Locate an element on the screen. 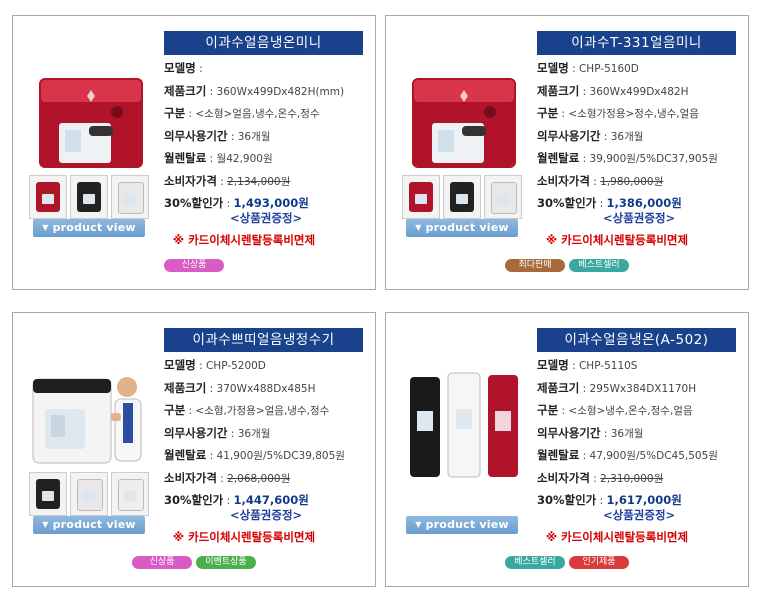 This screenshot has width=764, height=597. product-title: 이과수얼음냉온미니 is located at coordinates (263, 43).